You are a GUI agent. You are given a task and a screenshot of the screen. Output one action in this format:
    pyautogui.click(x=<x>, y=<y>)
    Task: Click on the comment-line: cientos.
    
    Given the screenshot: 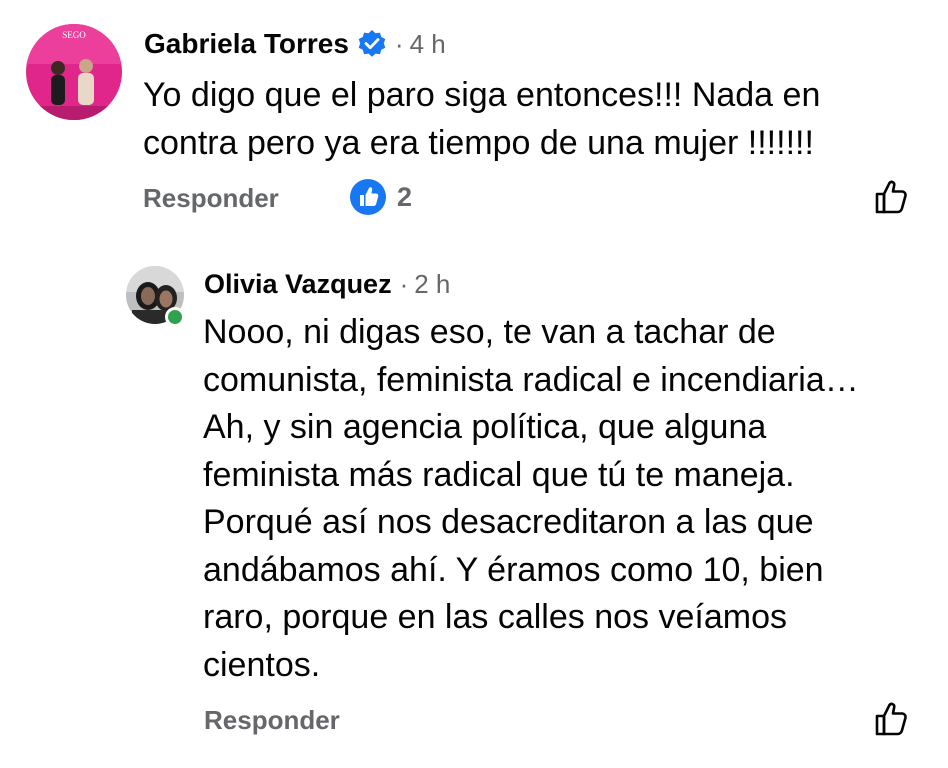 What is the action you would take?
    pyautogui.click(x=262, y=664)
    